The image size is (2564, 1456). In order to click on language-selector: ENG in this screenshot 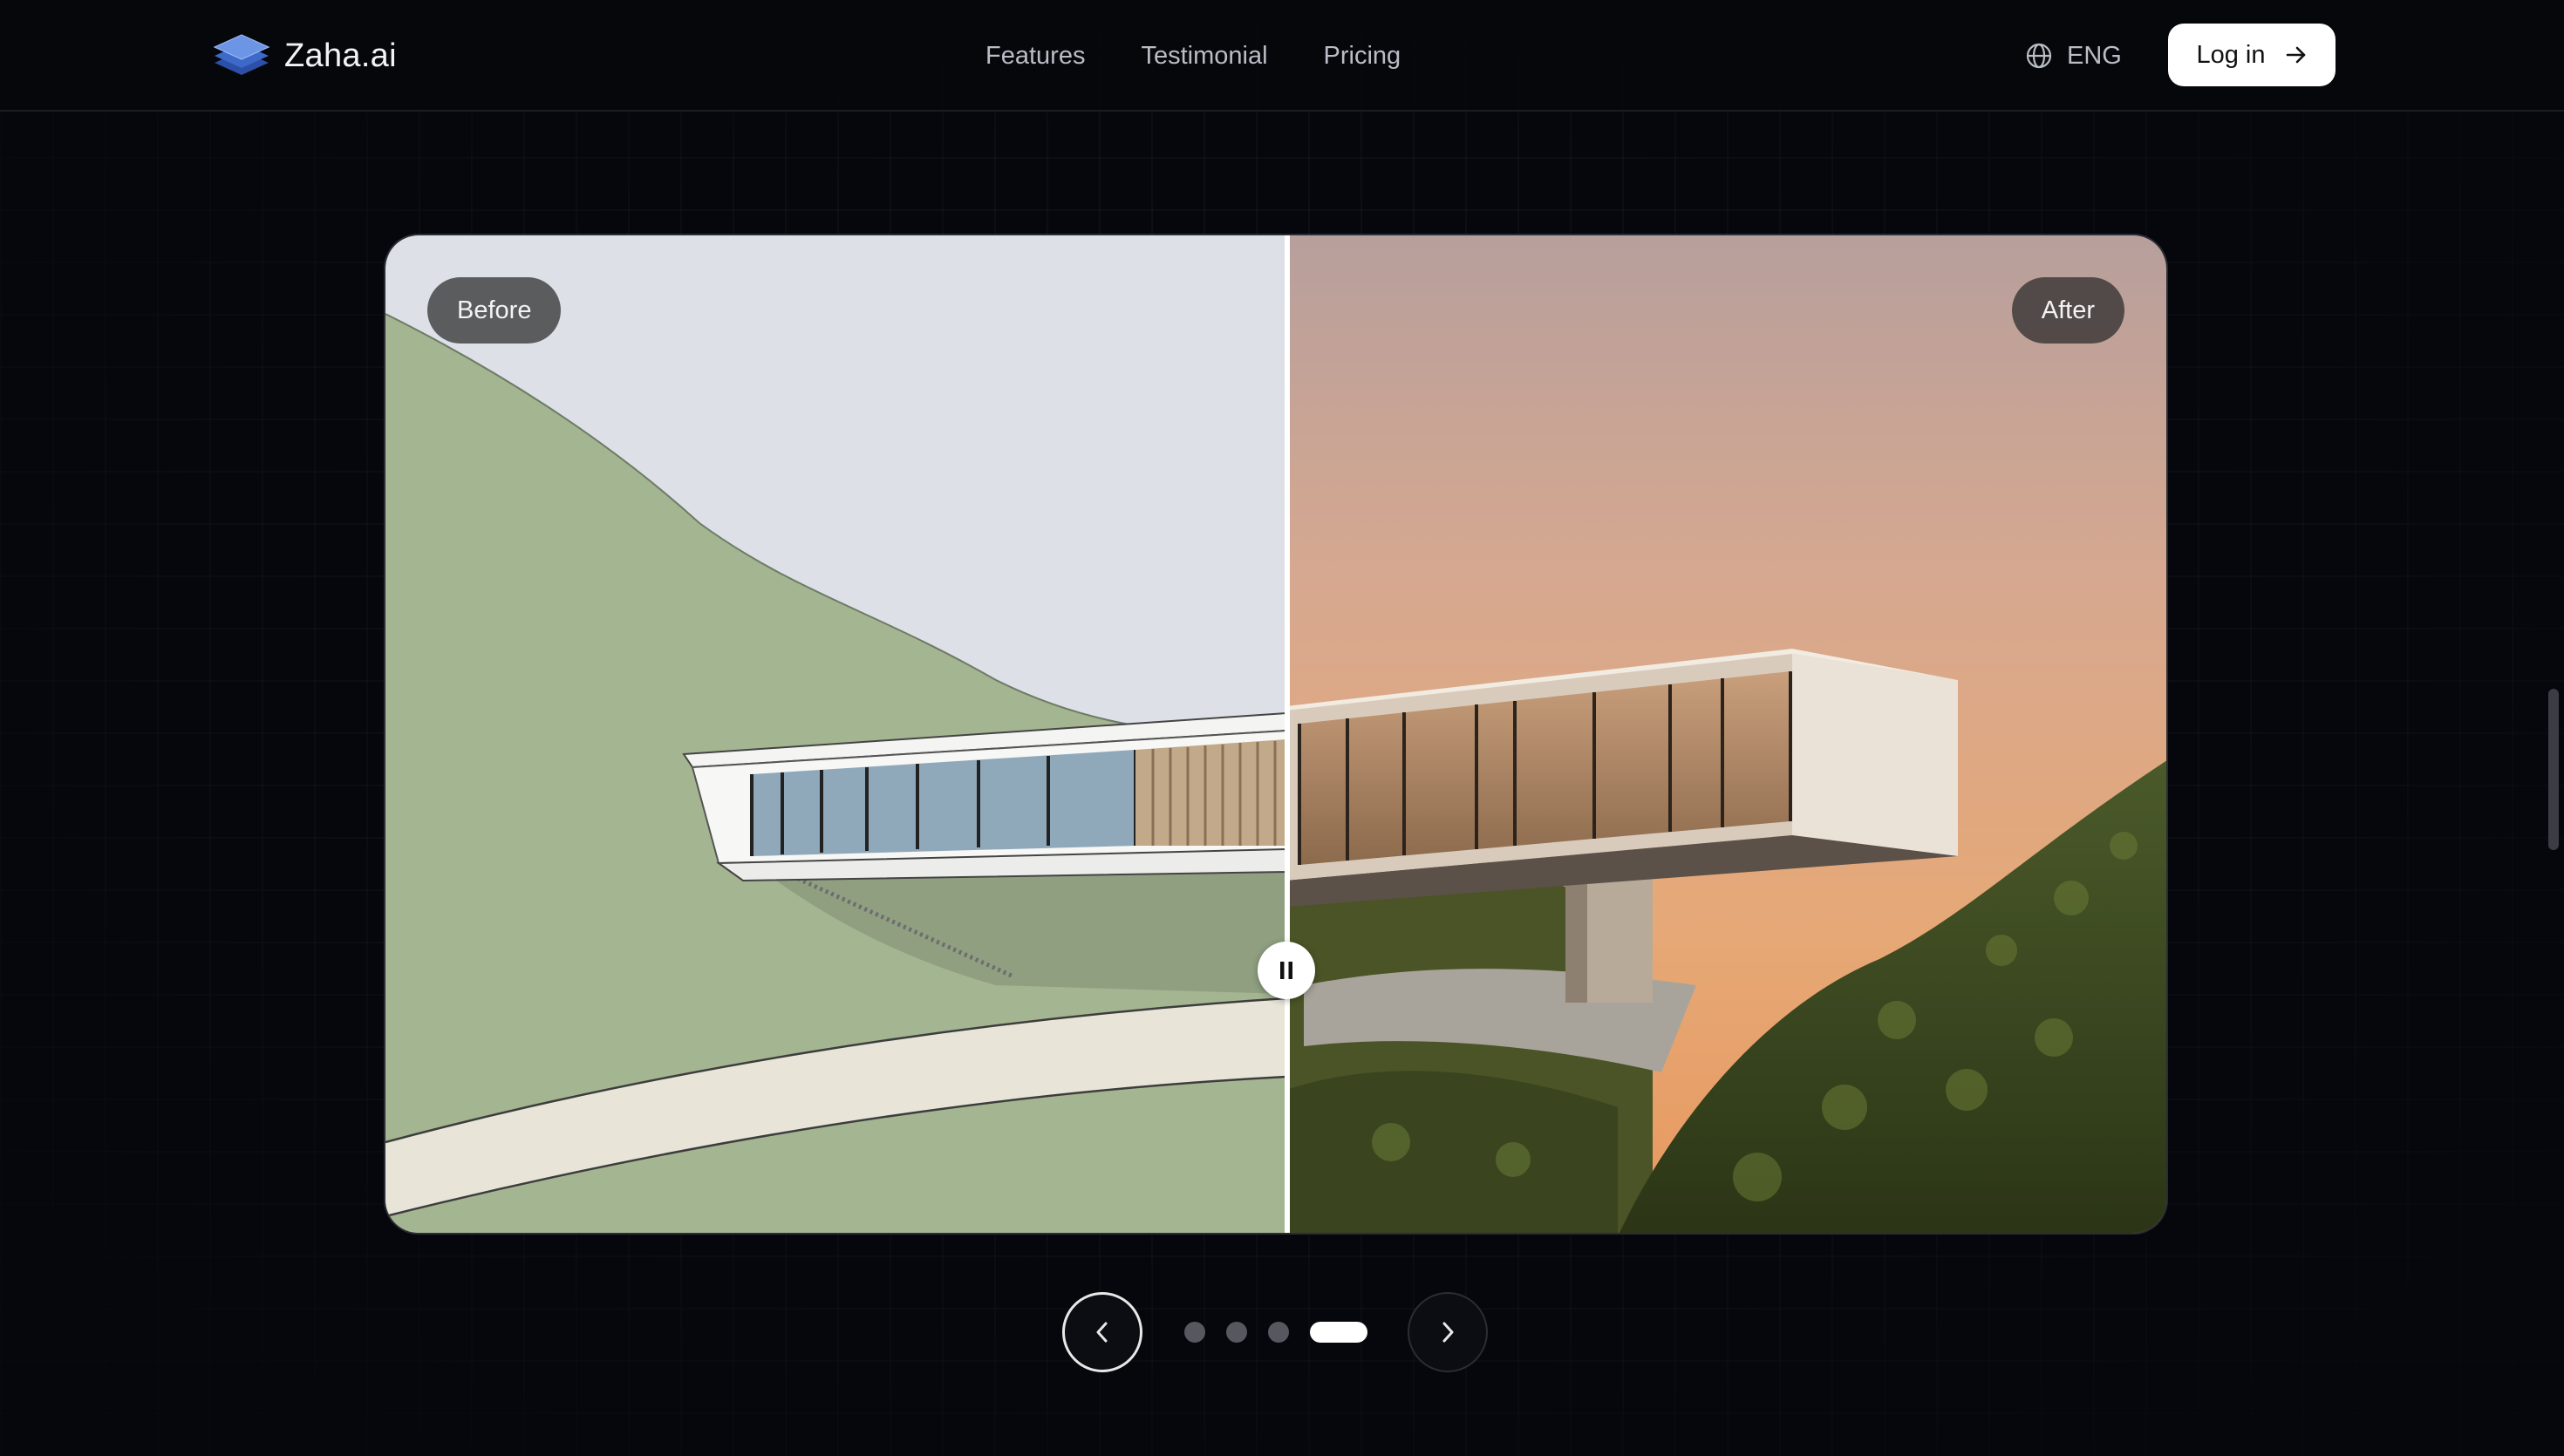, I will do `click(2073, 56)`.